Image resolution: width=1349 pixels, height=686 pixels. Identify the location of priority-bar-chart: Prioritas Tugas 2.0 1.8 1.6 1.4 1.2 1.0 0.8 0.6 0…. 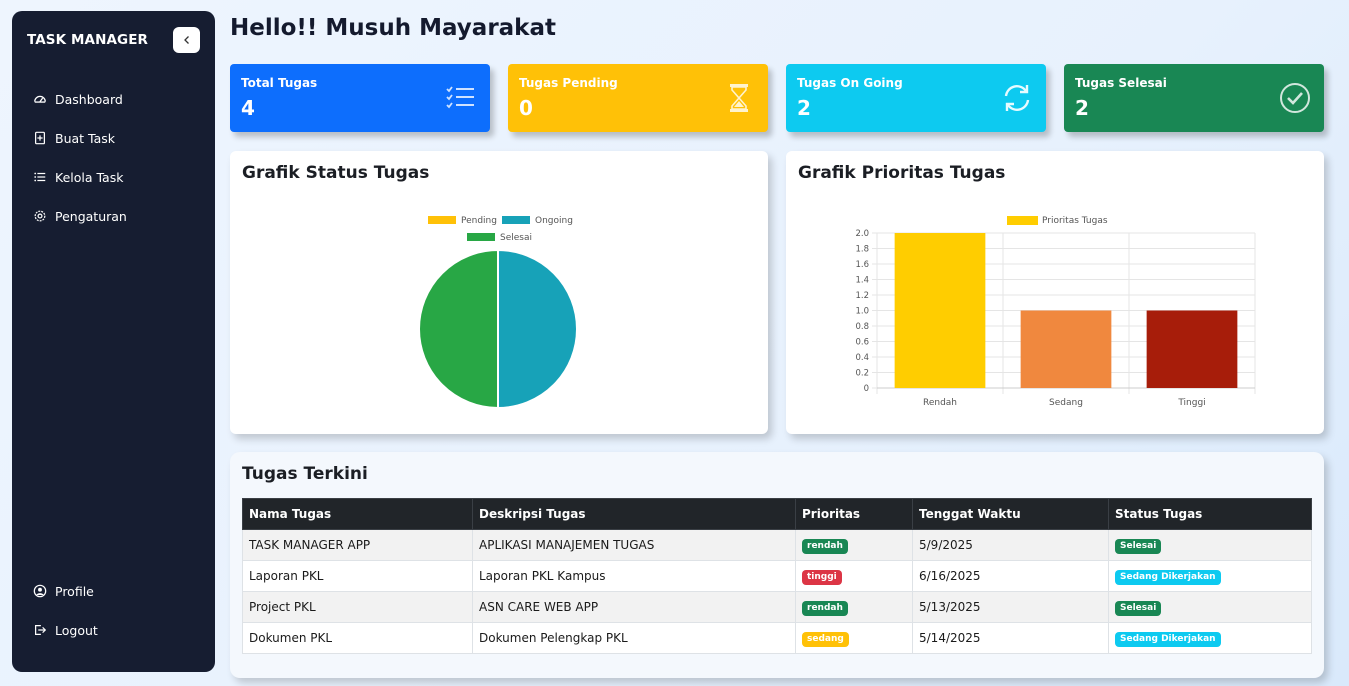
(1055, 312).